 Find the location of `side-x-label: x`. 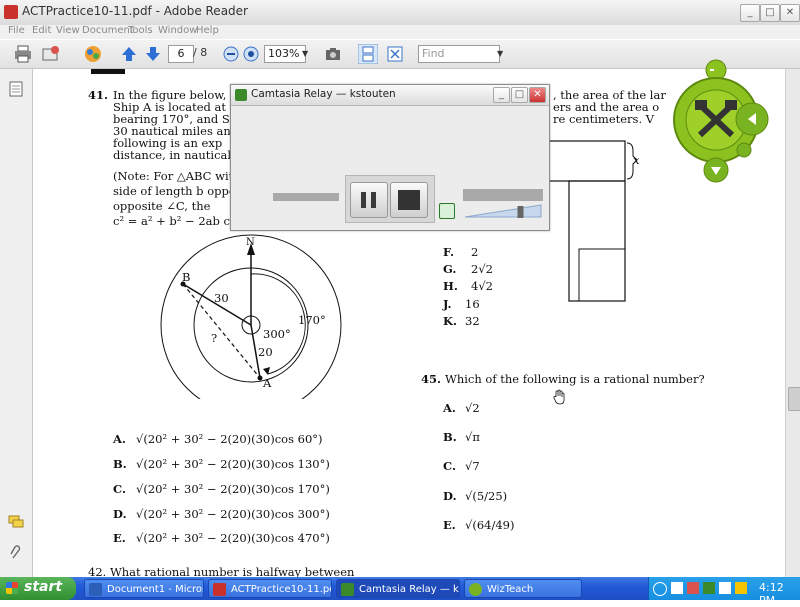

side-x-label: x is located at coordinates (636, 160).